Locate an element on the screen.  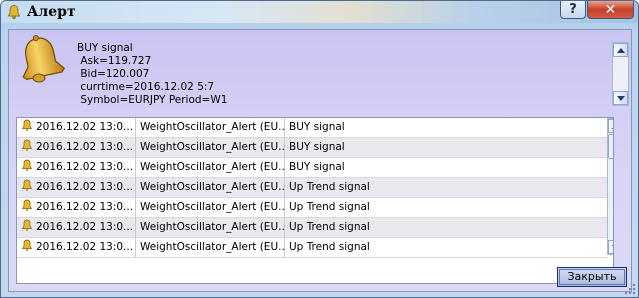
message-line: Bid=120.007 is located at coordinates (113, 74).